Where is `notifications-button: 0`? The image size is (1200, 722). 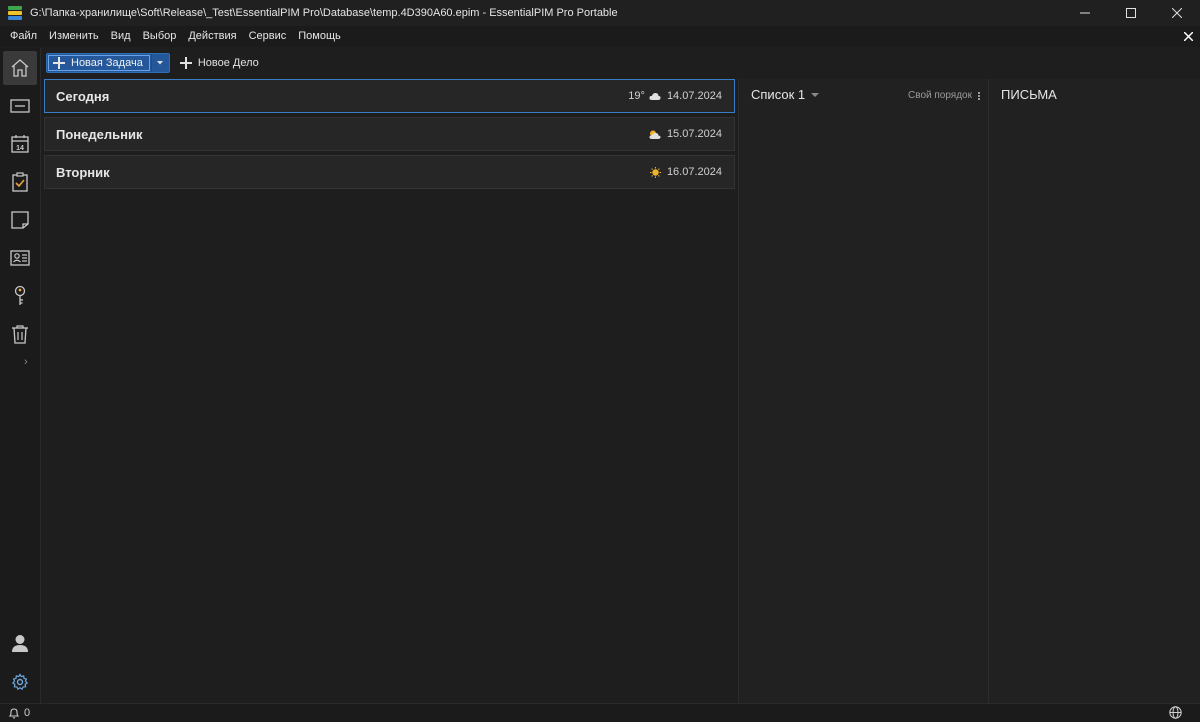
notifications-button: 0 is located at coordinates (19, 713).